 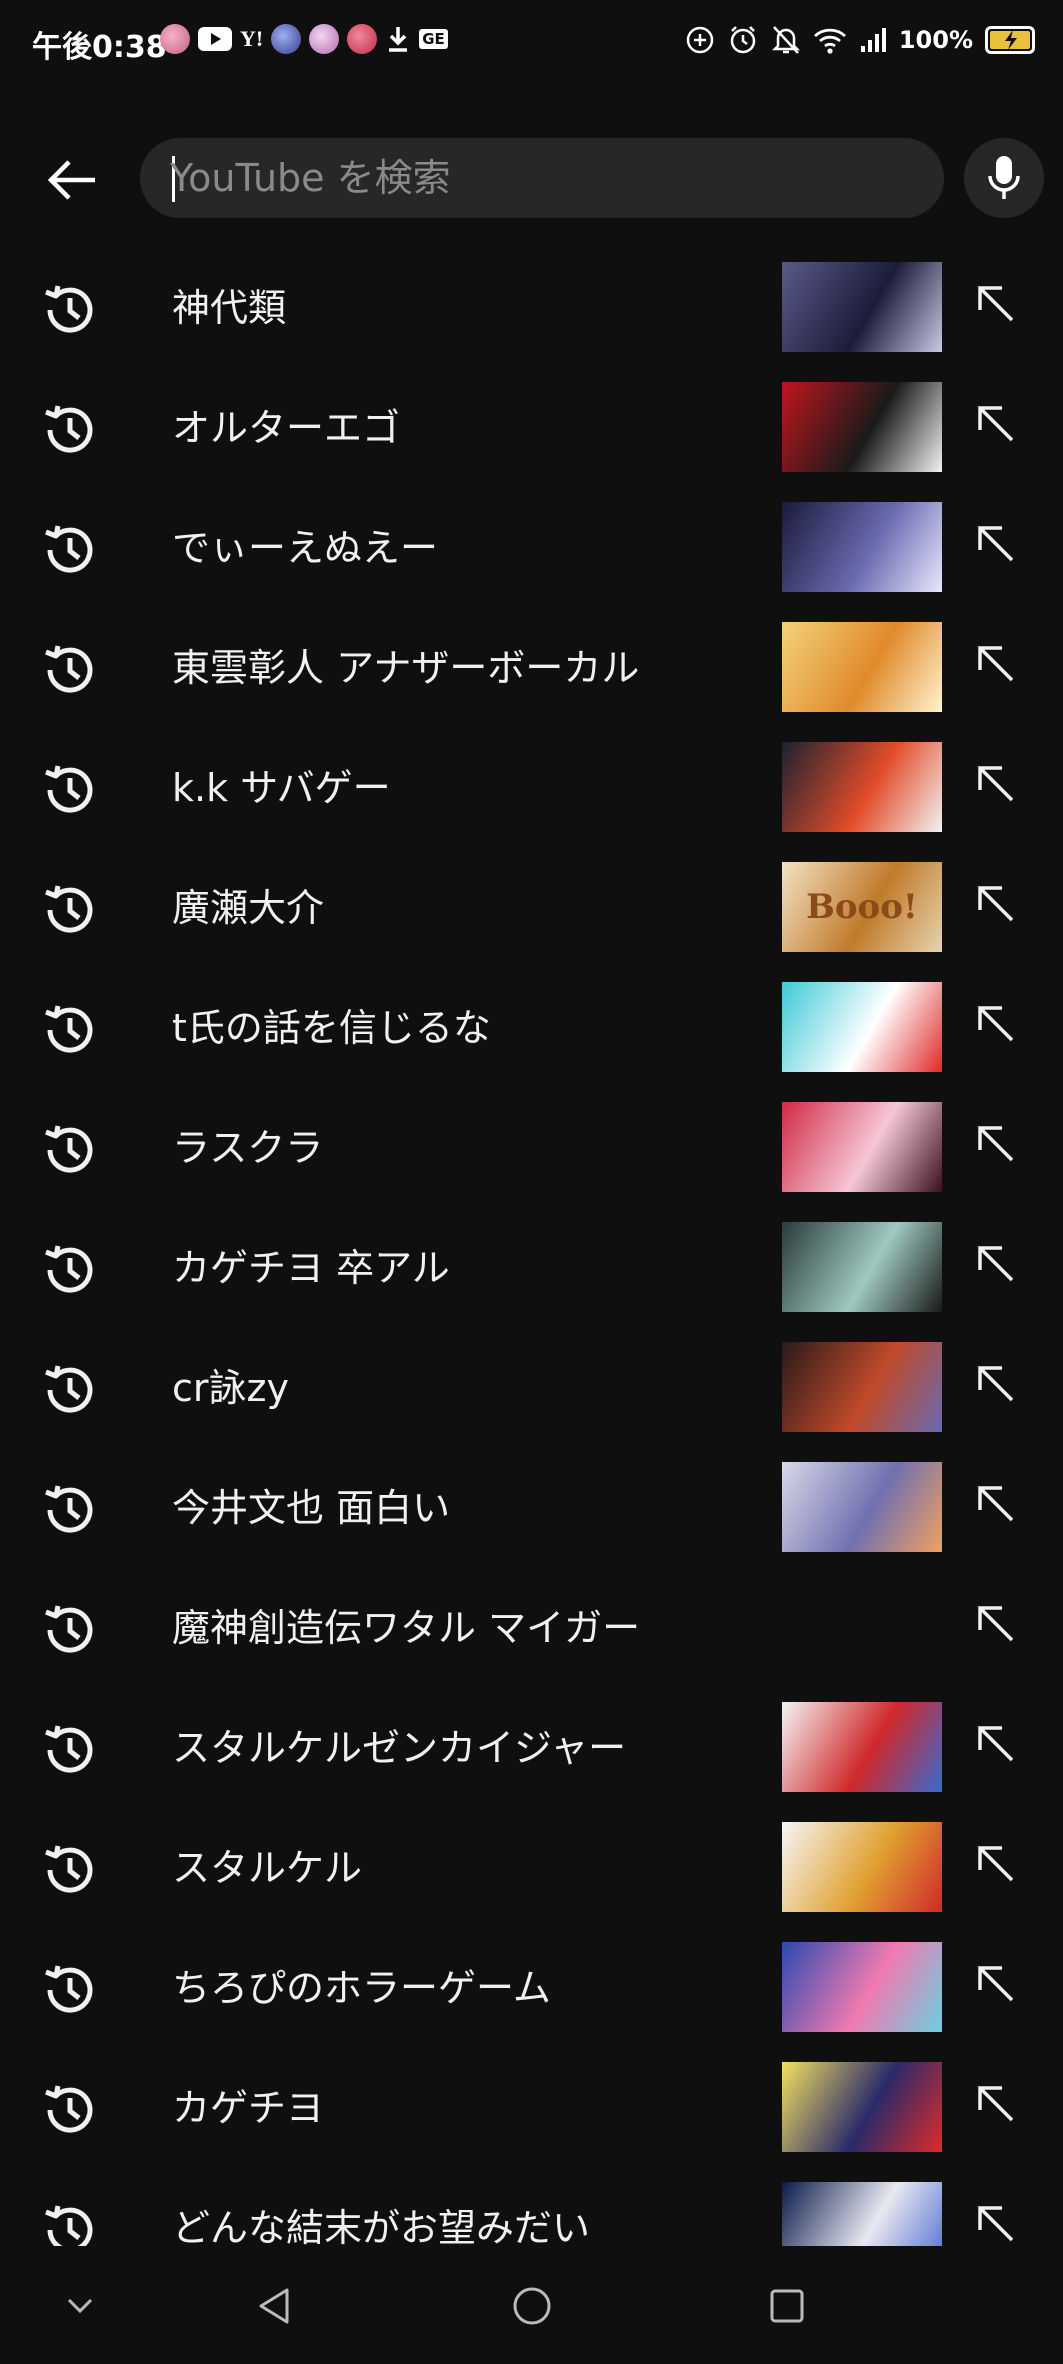 I want to click on system-navigation-bar, so click(x=531, y=2305).